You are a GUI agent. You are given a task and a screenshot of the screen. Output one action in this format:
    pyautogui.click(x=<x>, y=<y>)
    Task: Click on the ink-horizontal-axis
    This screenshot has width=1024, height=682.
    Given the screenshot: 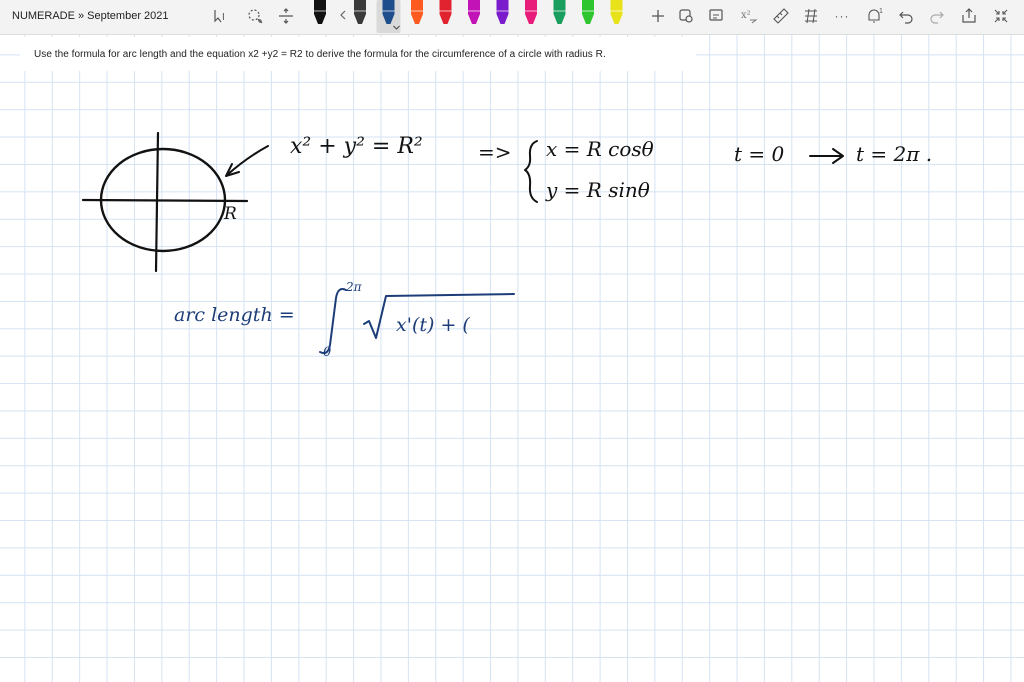 What is the action you would take?
    pyautogui.click(x=165, y=200)
    